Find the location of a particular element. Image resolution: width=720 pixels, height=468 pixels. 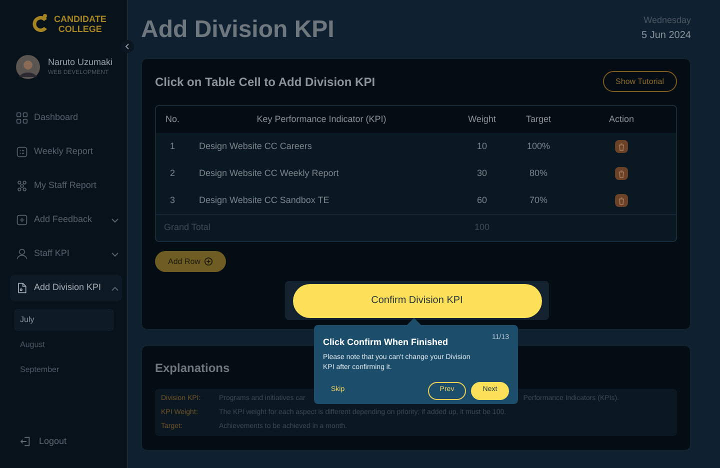

table-cell-text: 70% is located at coordinates (538, 200).